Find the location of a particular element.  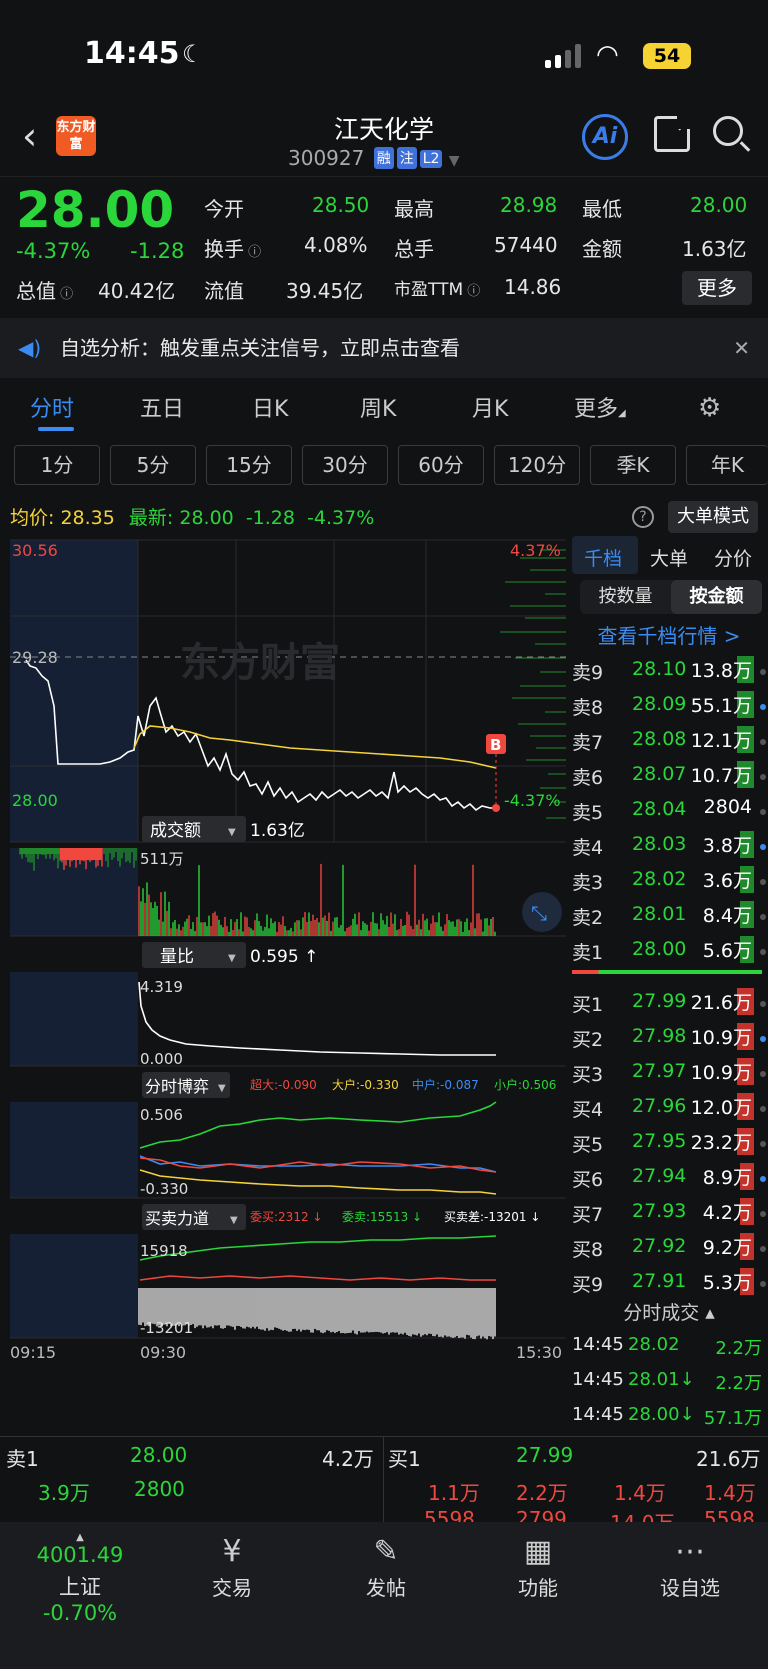

bid-row: 买3 27.97 10.9万 is located at coordinates (669, 1073).